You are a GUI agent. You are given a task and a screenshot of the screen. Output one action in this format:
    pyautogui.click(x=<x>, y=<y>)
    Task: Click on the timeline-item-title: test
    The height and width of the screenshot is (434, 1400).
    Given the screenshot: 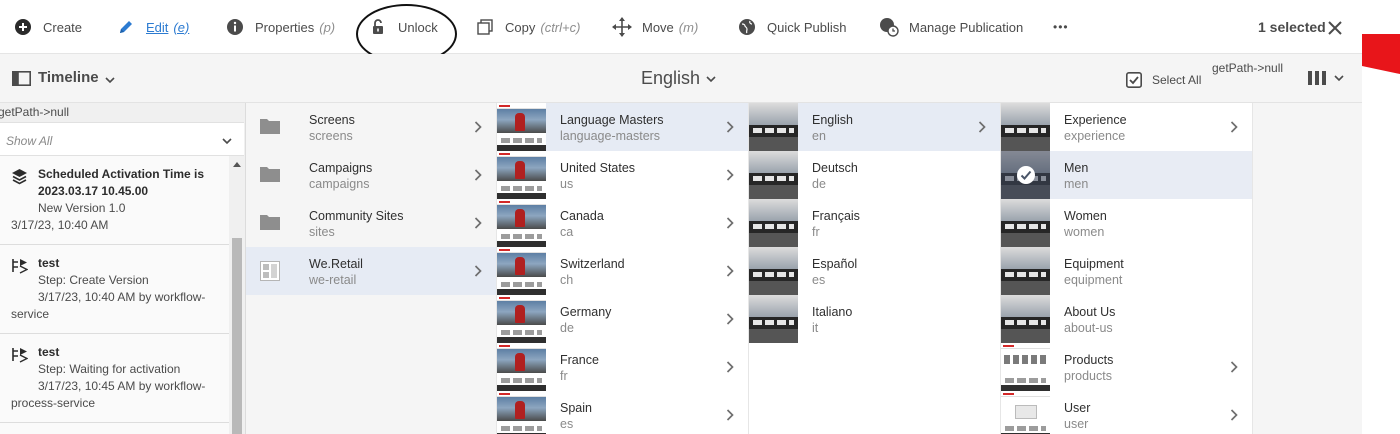 What is the action you would take?
    pyautogui.click(x=49, y=263)
    